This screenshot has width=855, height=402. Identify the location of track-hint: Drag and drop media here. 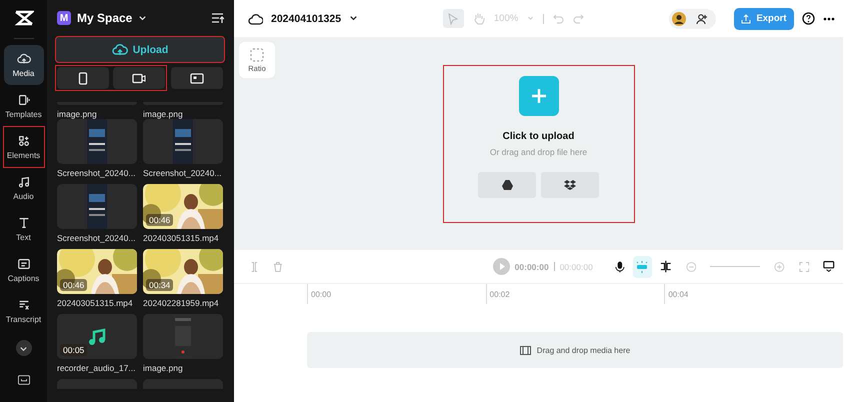
(583, 350).